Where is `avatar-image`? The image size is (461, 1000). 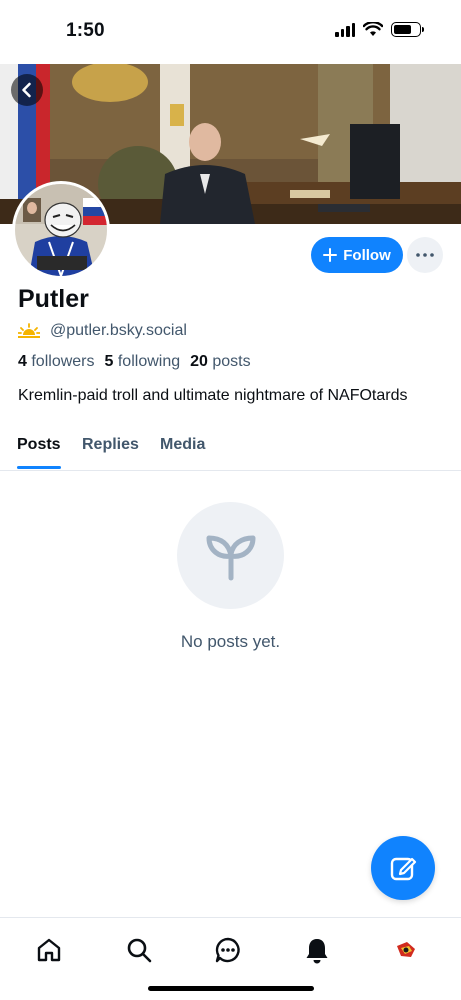
avatar-image is located at coordinates (61, 230).